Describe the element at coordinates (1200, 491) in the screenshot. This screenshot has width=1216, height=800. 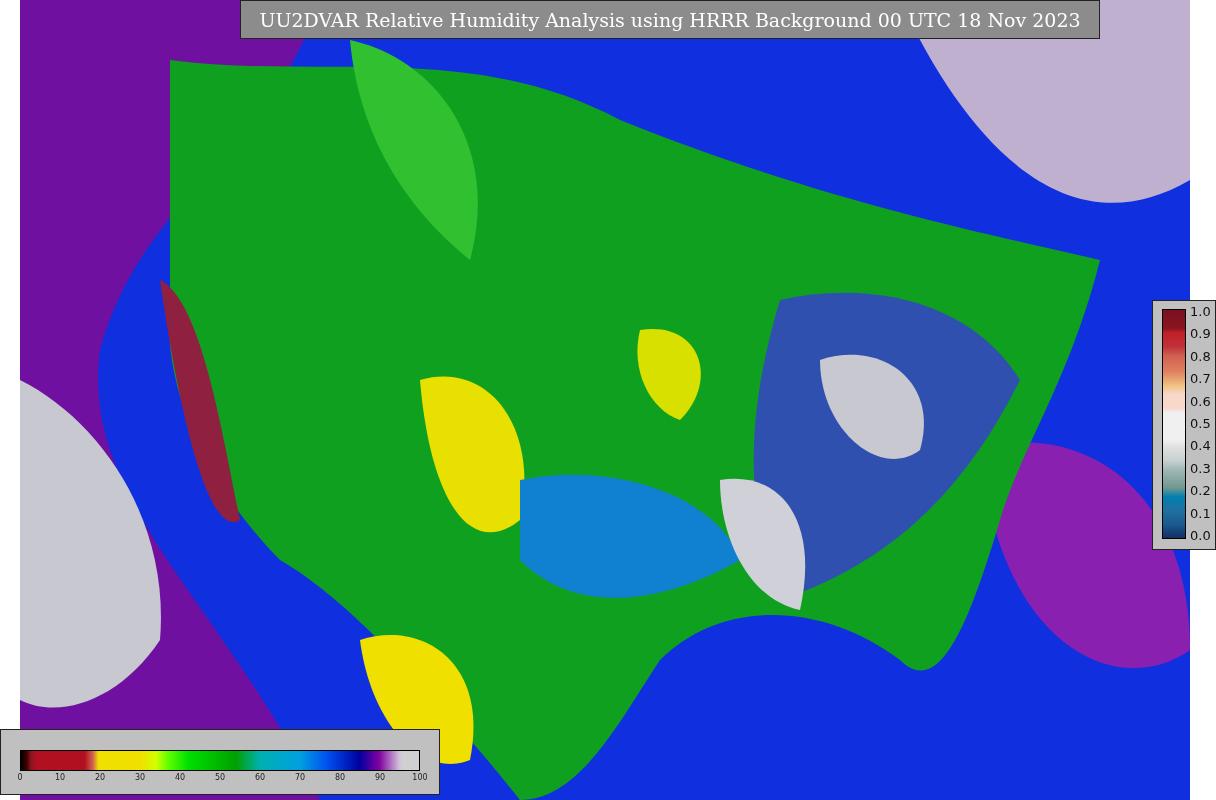
I see `scale-label: 0.2` at that location.